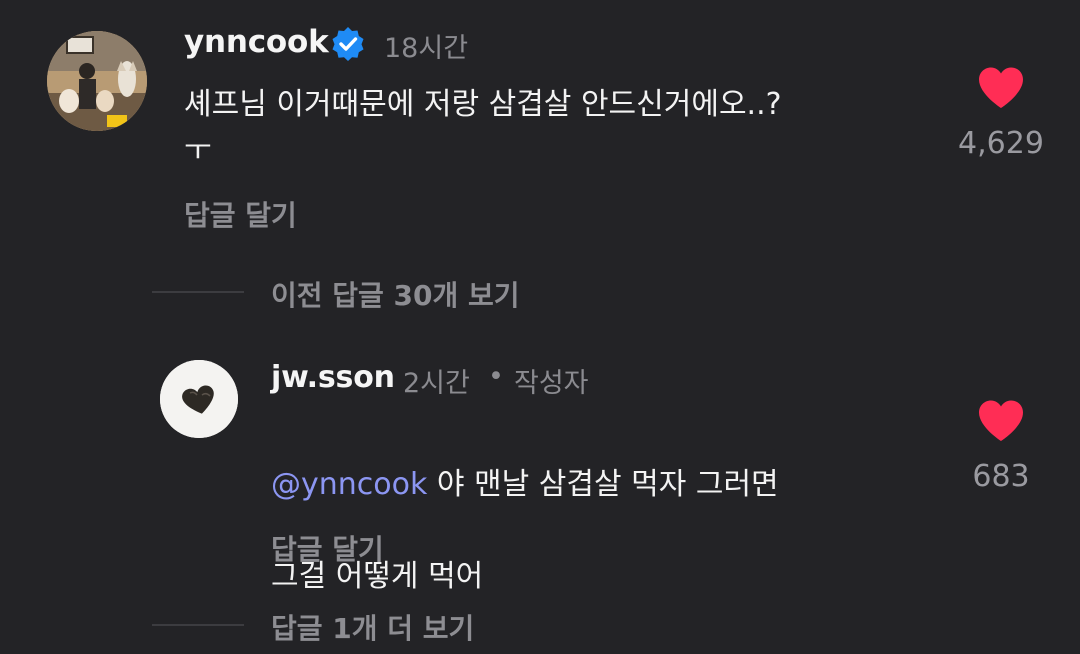  What do you see at coordinates (1001, 143) in the screenshot?
I see `comment-like-count: 4,629` at bounding box center [1001, 143].